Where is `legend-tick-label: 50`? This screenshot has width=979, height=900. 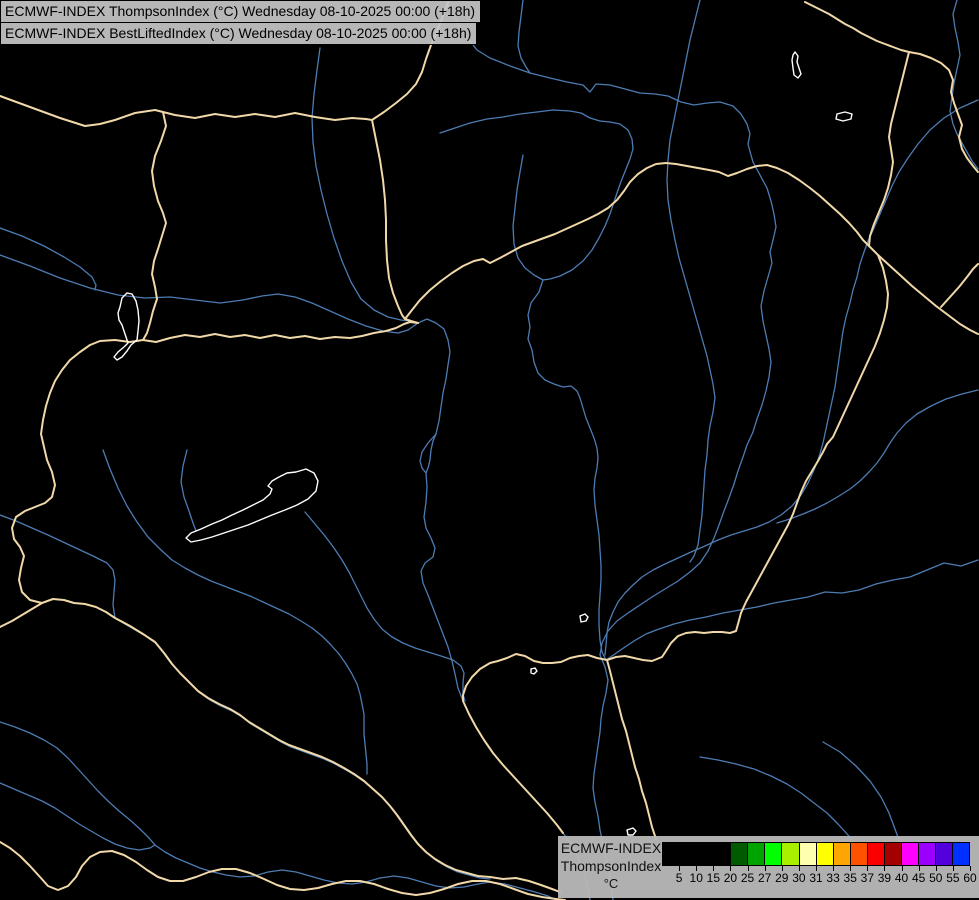 legend-tick-label: 50 is located at coordinates (936, 878).